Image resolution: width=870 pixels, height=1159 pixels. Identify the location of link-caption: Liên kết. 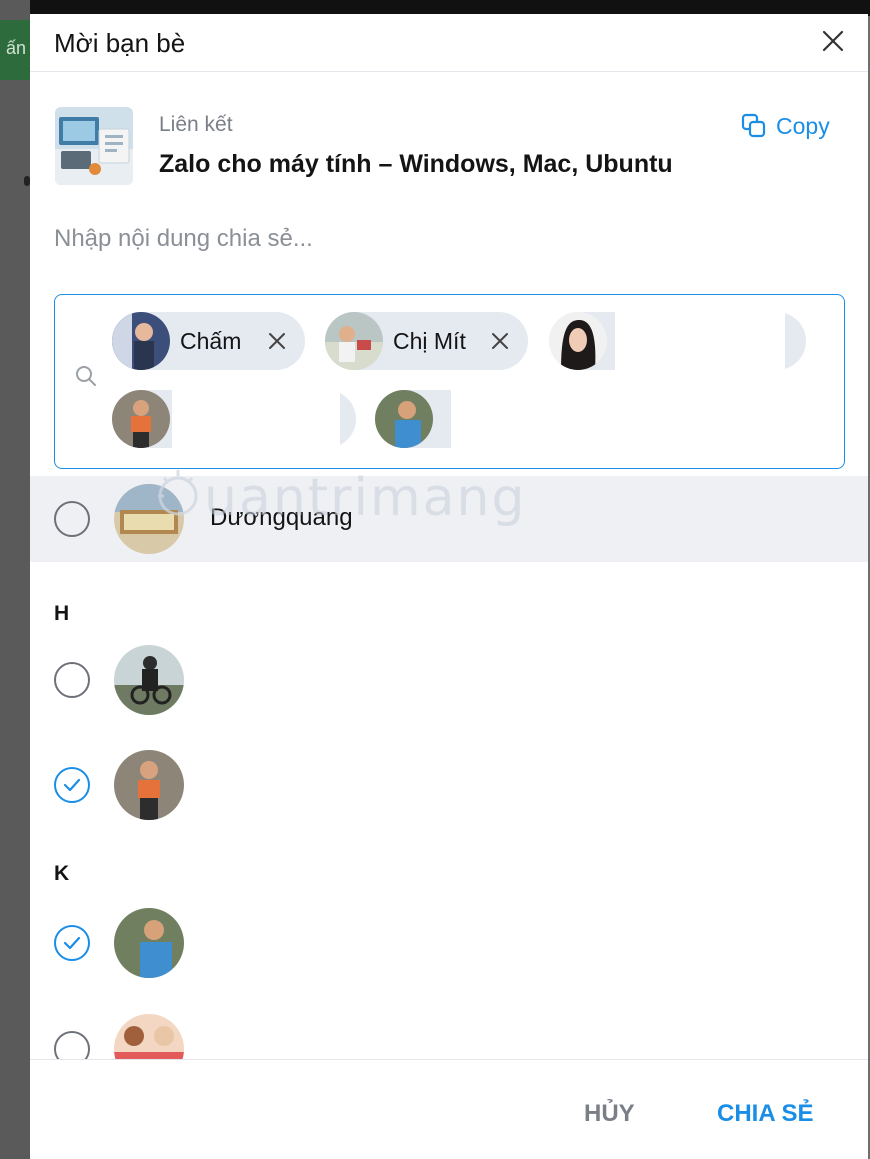
(196, 124).